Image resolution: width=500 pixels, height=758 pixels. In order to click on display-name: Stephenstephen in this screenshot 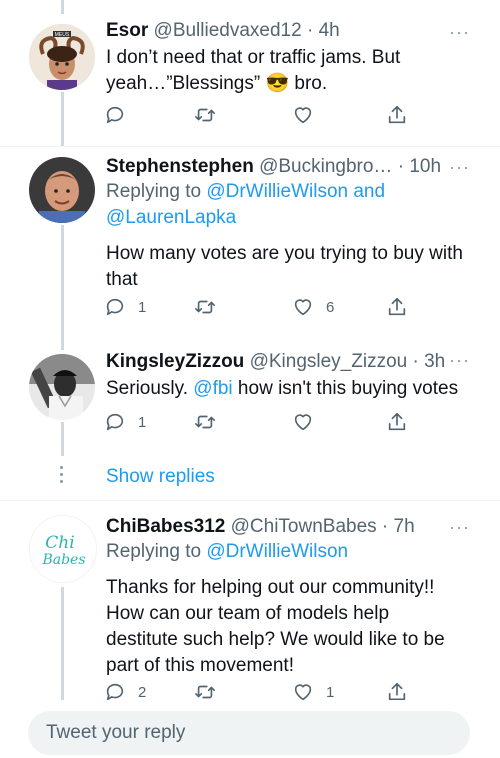, I will do `click(180, 166)`.